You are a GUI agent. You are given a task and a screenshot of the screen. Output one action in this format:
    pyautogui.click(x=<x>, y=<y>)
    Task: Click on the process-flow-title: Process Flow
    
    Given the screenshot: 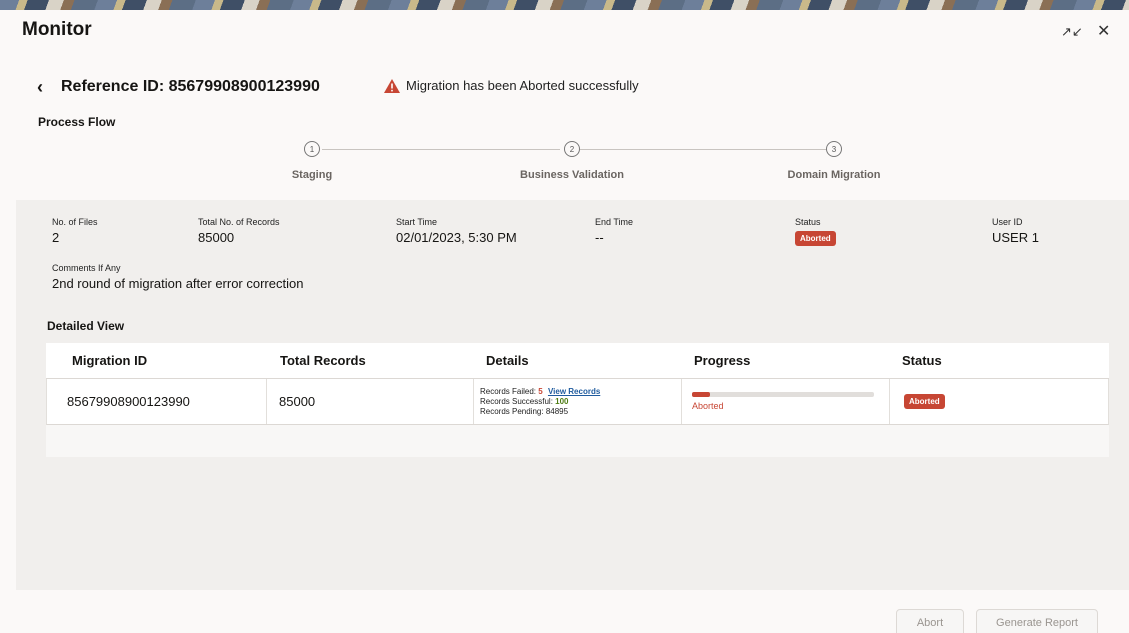 What is the action you would take?
    pyautogui.click(x=77, y=122)
    